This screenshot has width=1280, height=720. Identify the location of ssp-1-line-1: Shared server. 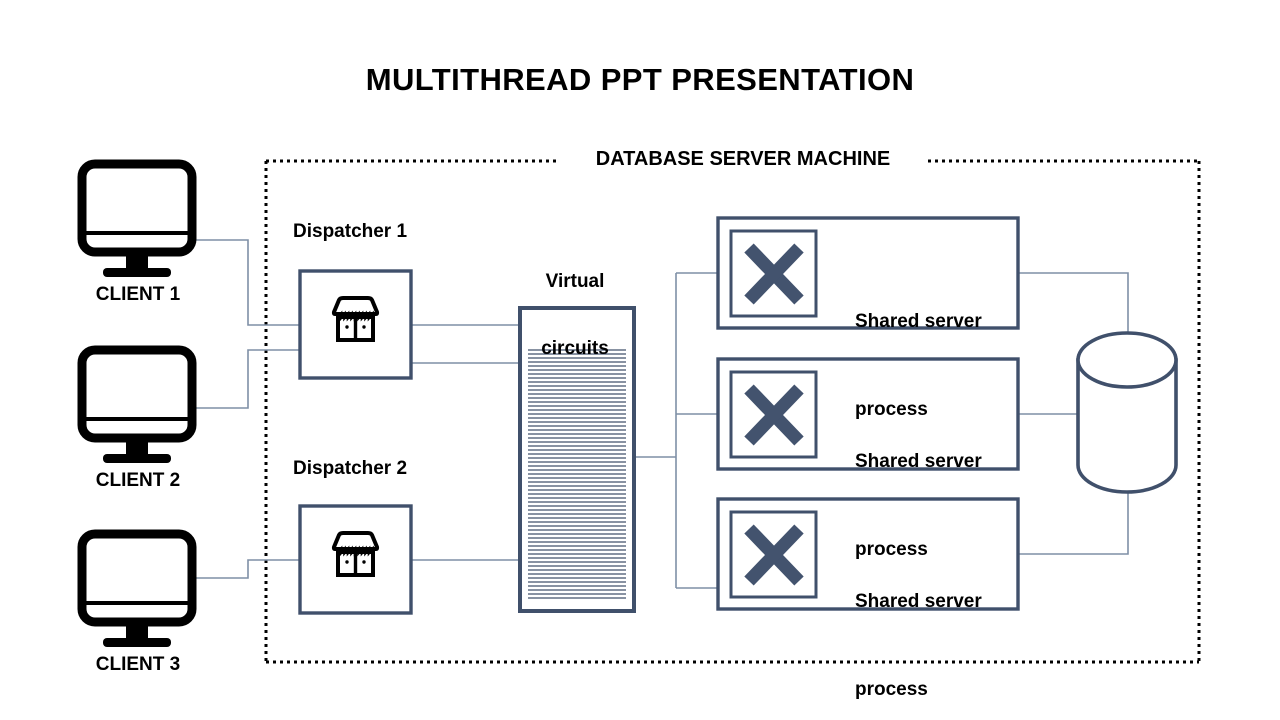
(918, 321).